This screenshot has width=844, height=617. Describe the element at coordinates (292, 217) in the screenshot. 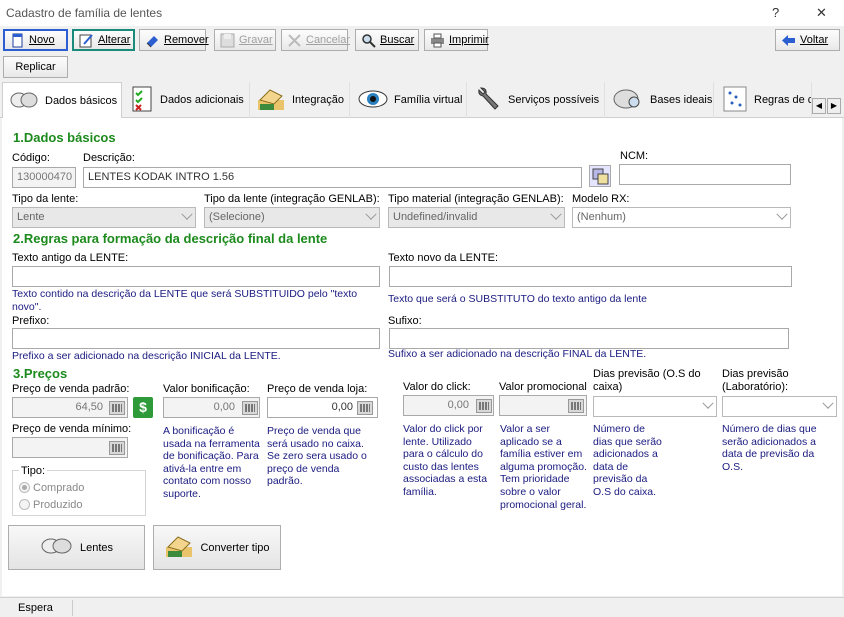

I see `tipo-genlab-select: (Selecione)` at that location.